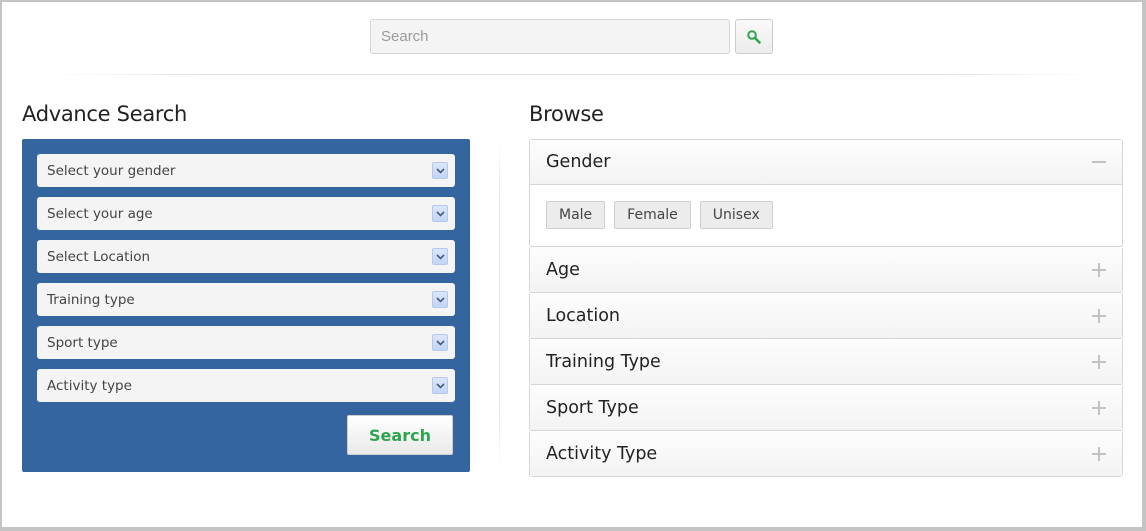 This screenshot has height=531, width=1146. Describe the element at coordinates (578, 162) in the screenshot. I see `accordion-label: Gender` at that location.